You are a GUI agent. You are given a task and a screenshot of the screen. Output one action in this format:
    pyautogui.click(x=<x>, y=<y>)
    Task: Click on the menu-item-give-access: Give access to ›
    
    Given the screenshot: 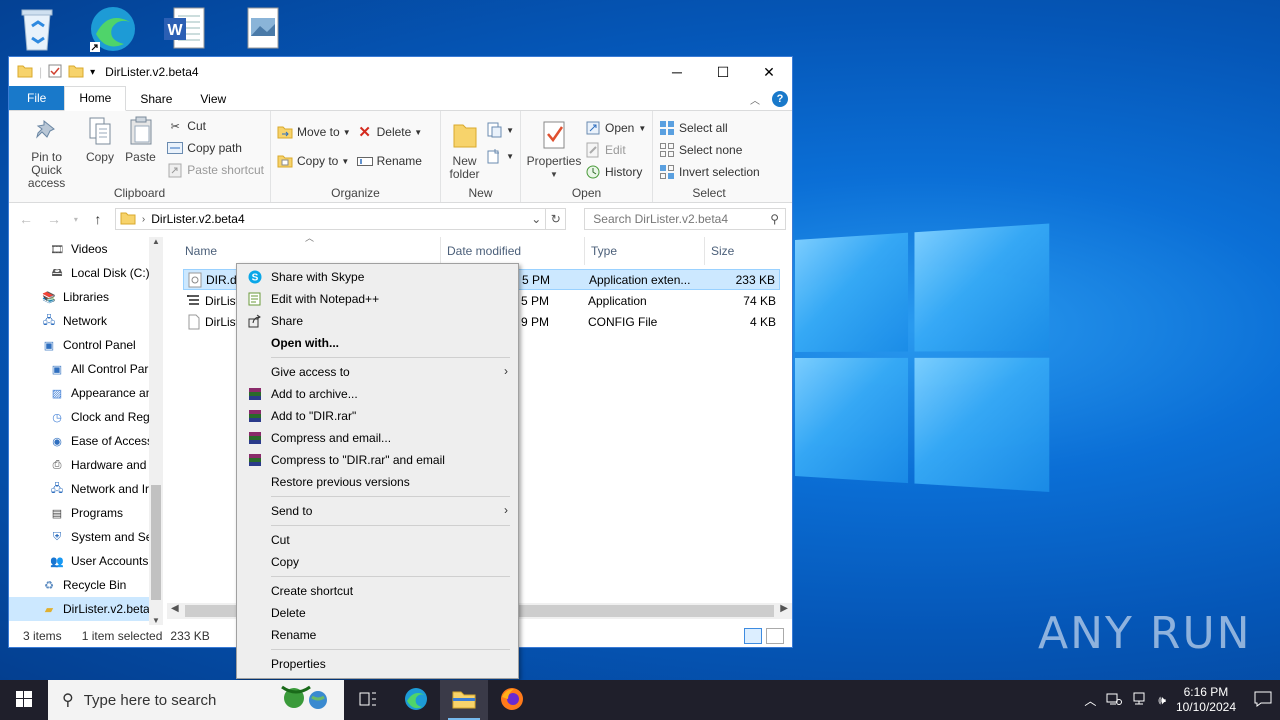 What is the action you would take?
    pyautogui.click(x=377, y=372)
    